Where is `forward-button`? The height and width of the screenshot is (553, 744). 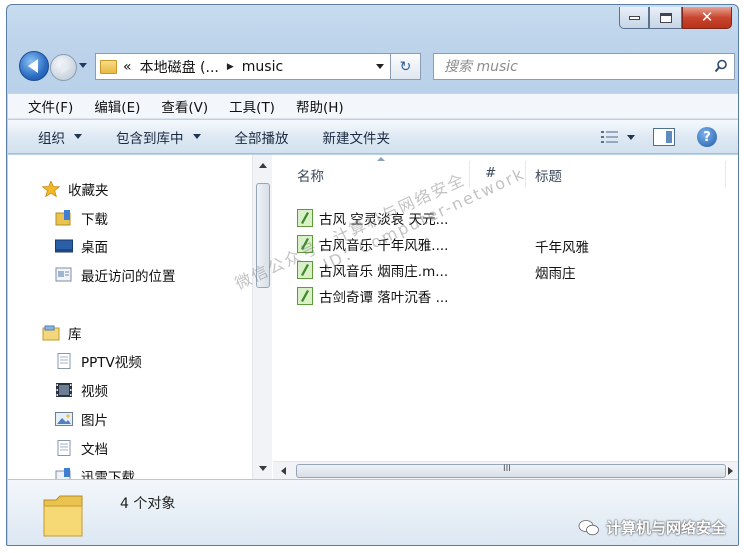
forward-button is located at coordinates (63, 67).